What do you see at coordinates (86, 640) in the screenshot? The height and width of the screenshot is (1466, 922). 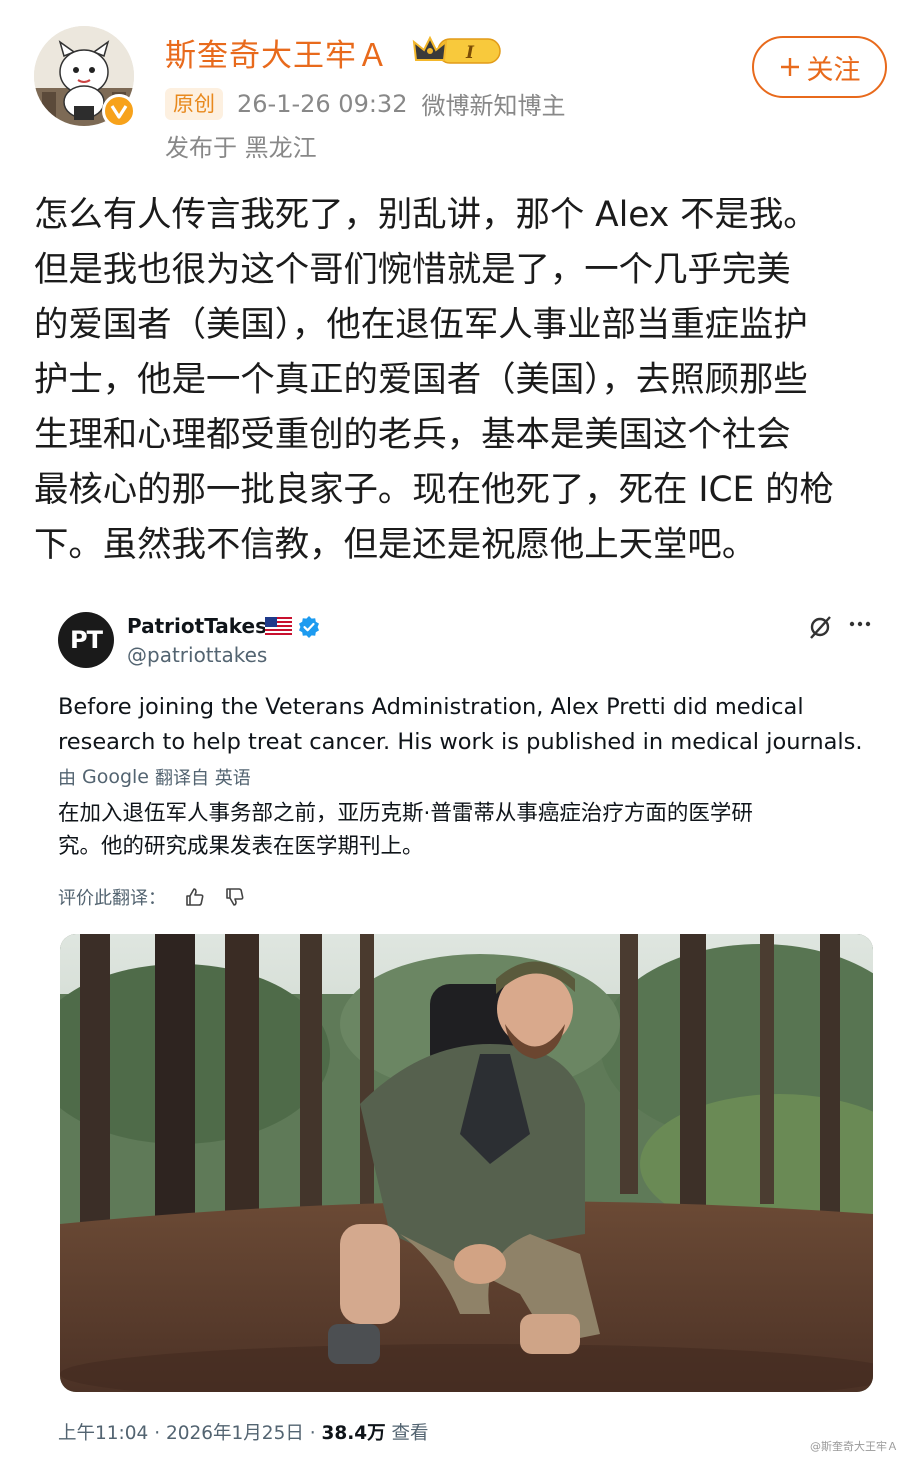 I see `tweet-avatar: PT` at bounding box center [86, 640].